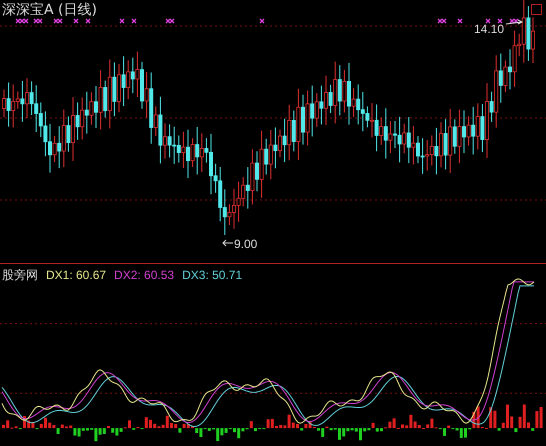 The image size is (546, 446). Describe the element at coordinates (515, 22) in the screenshot. I see `high-arrow-icon` at that location.